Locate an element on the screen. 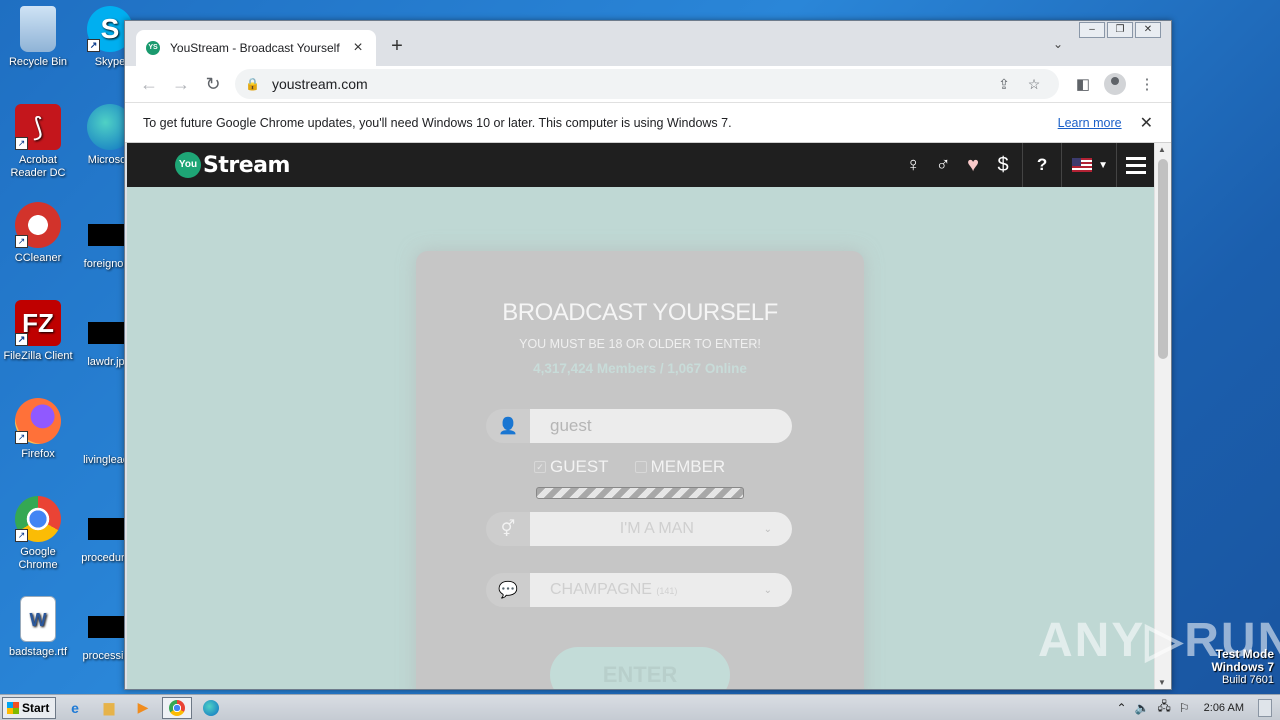  action-center-flag-icon: ⚐ is located at coordinates (1184, 708).